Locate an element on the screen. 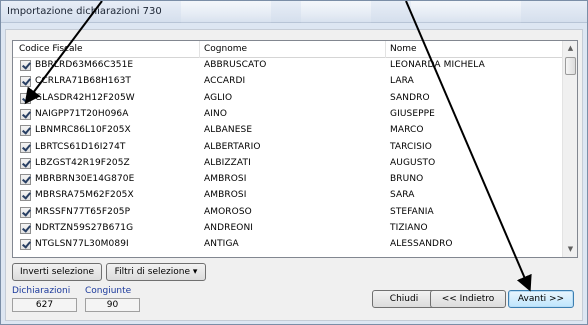  joint-count-label: Congiunte is located at coordinates (108, 291).